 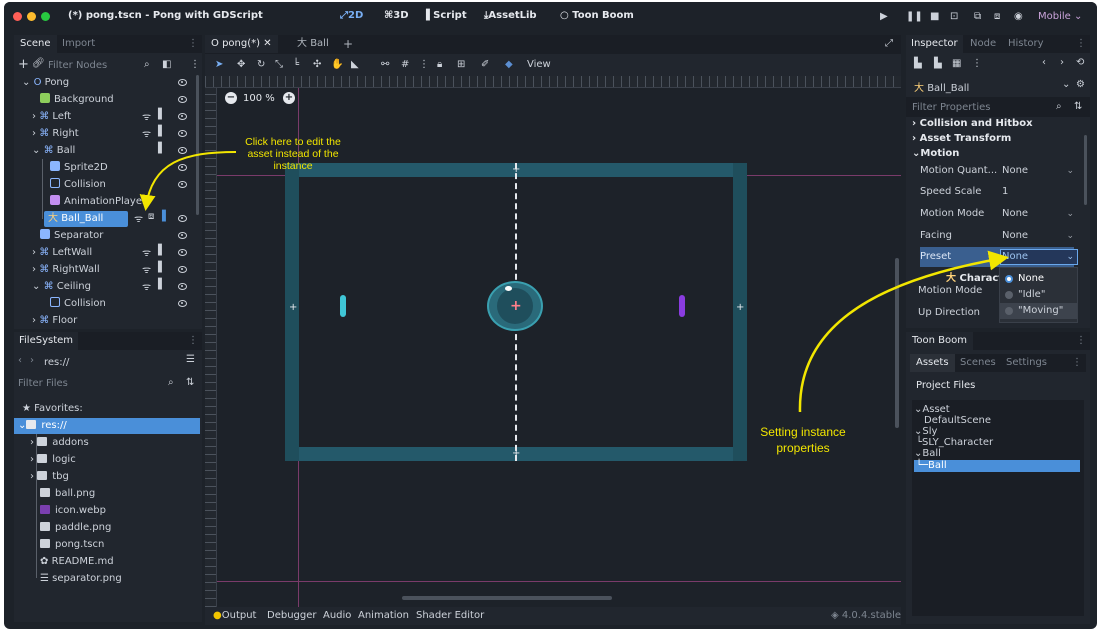 What do you see at coordinates (188, 181) in the screenshot?
I see `arrow-to-edit-asset-icon` at bounding box center [188, 181].